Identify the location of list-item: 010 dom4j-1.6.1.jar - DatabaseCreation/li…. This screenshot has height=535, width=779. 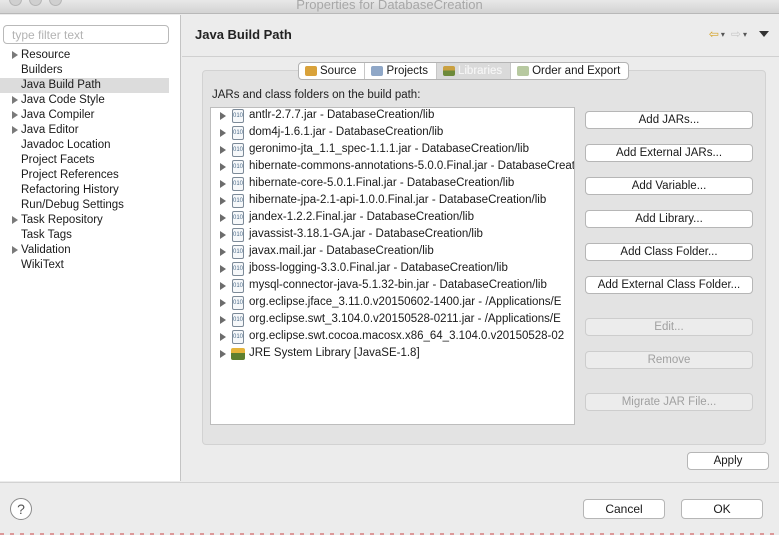
(392, 133).